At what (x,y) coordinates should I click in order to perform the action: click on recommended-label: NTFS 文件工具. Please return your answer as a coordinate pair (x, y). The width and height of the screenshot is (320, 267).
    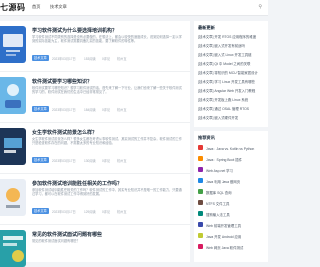
    Looking at the image, I should click on (218, 203).